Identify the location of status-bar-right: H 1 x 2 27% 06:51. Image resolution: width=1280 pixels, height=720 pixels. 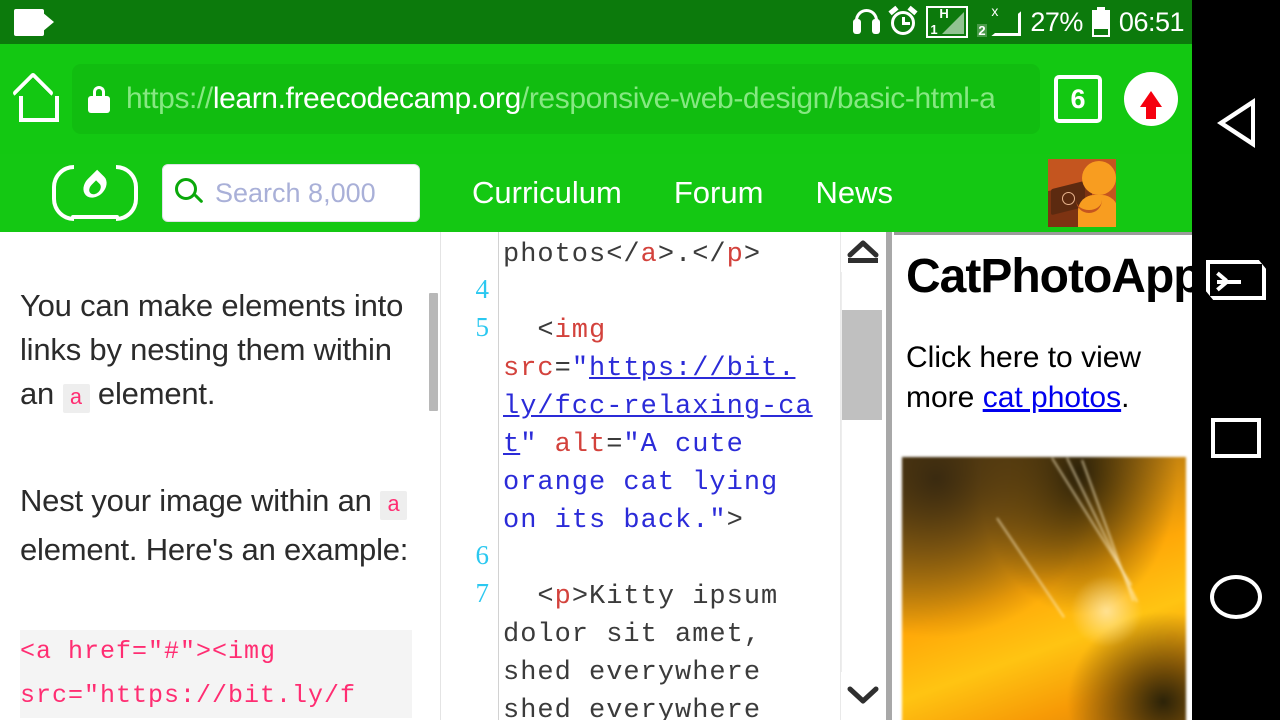
(1019, 22).